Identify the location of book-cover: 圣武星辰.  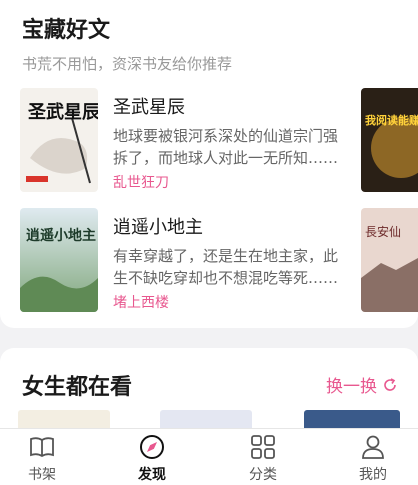
(59, 140).